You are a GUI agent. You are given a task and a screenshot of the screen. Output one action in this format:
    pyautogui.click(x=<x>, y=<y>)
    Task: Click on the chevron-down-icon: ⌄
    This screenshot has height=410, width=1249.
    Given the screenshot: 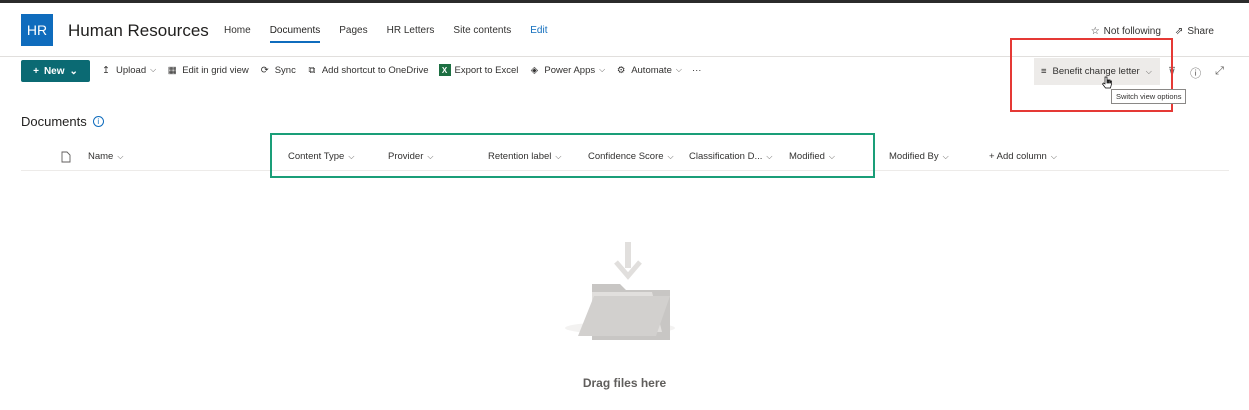 What is the action you would take?
    pyautogui.click(x=73, y=71)
    